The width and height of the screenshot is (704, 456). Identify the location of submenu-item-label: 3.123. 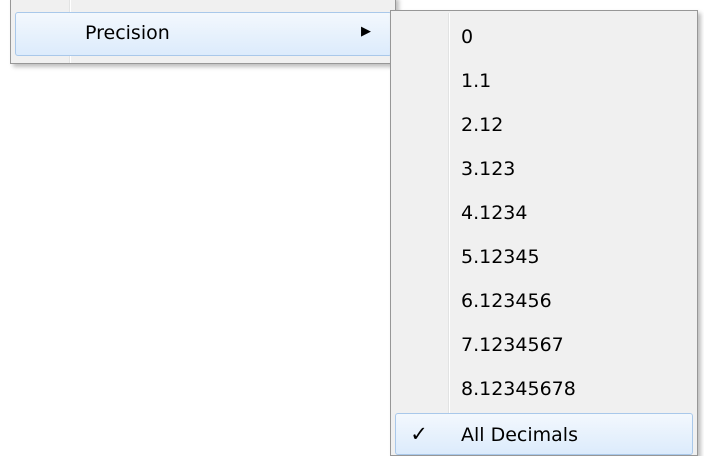
(488, 169).